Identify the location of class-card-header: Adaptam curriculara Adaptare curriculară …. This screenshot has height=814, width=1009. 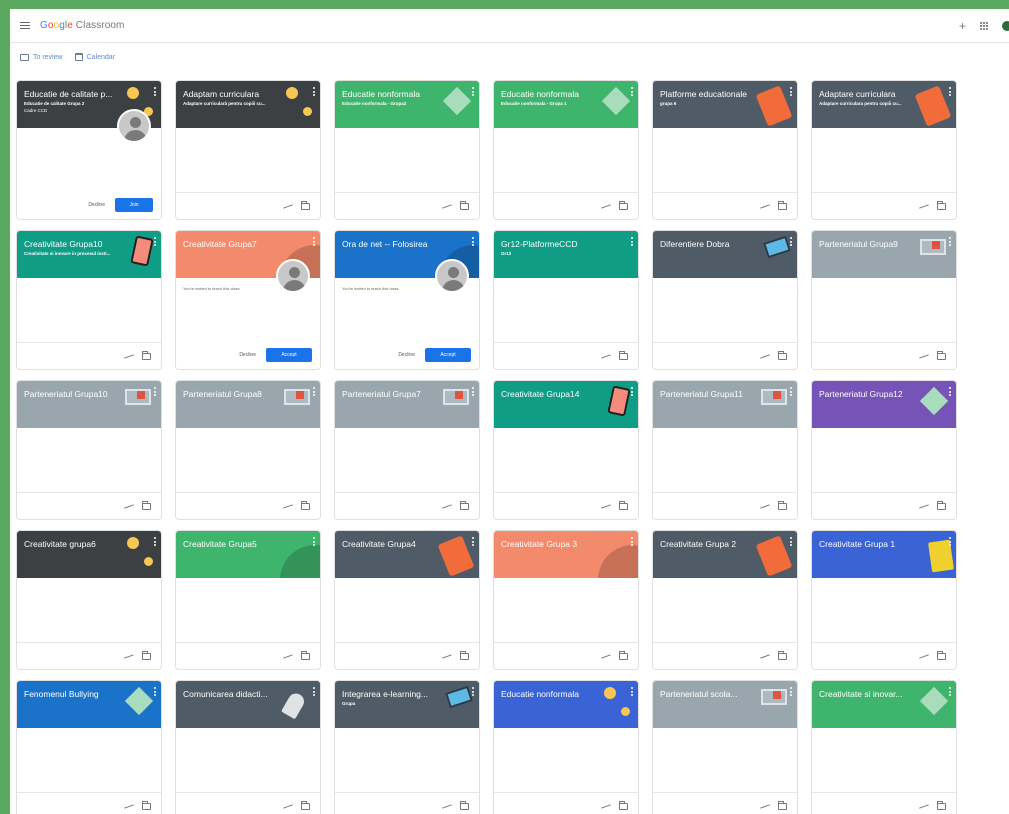
(248, 104).